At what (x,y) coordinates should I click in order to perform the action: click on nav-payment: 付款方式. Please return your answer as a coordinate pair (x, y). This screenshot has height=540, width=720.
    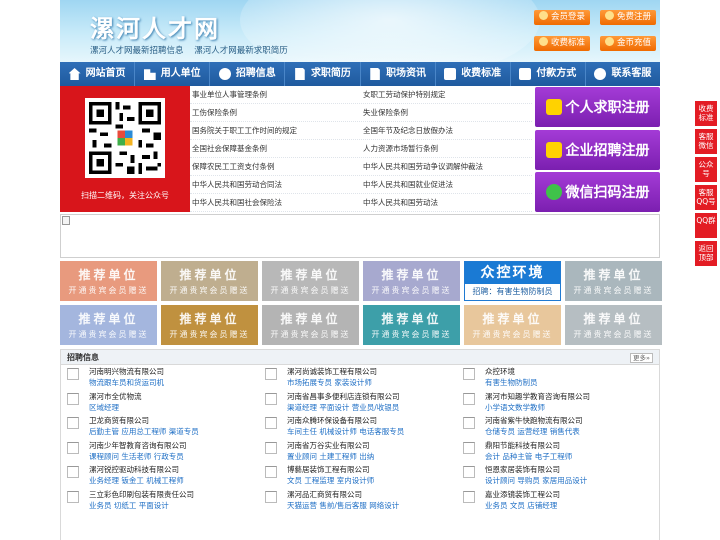
    Looking at the image, I should click on (548, 74).